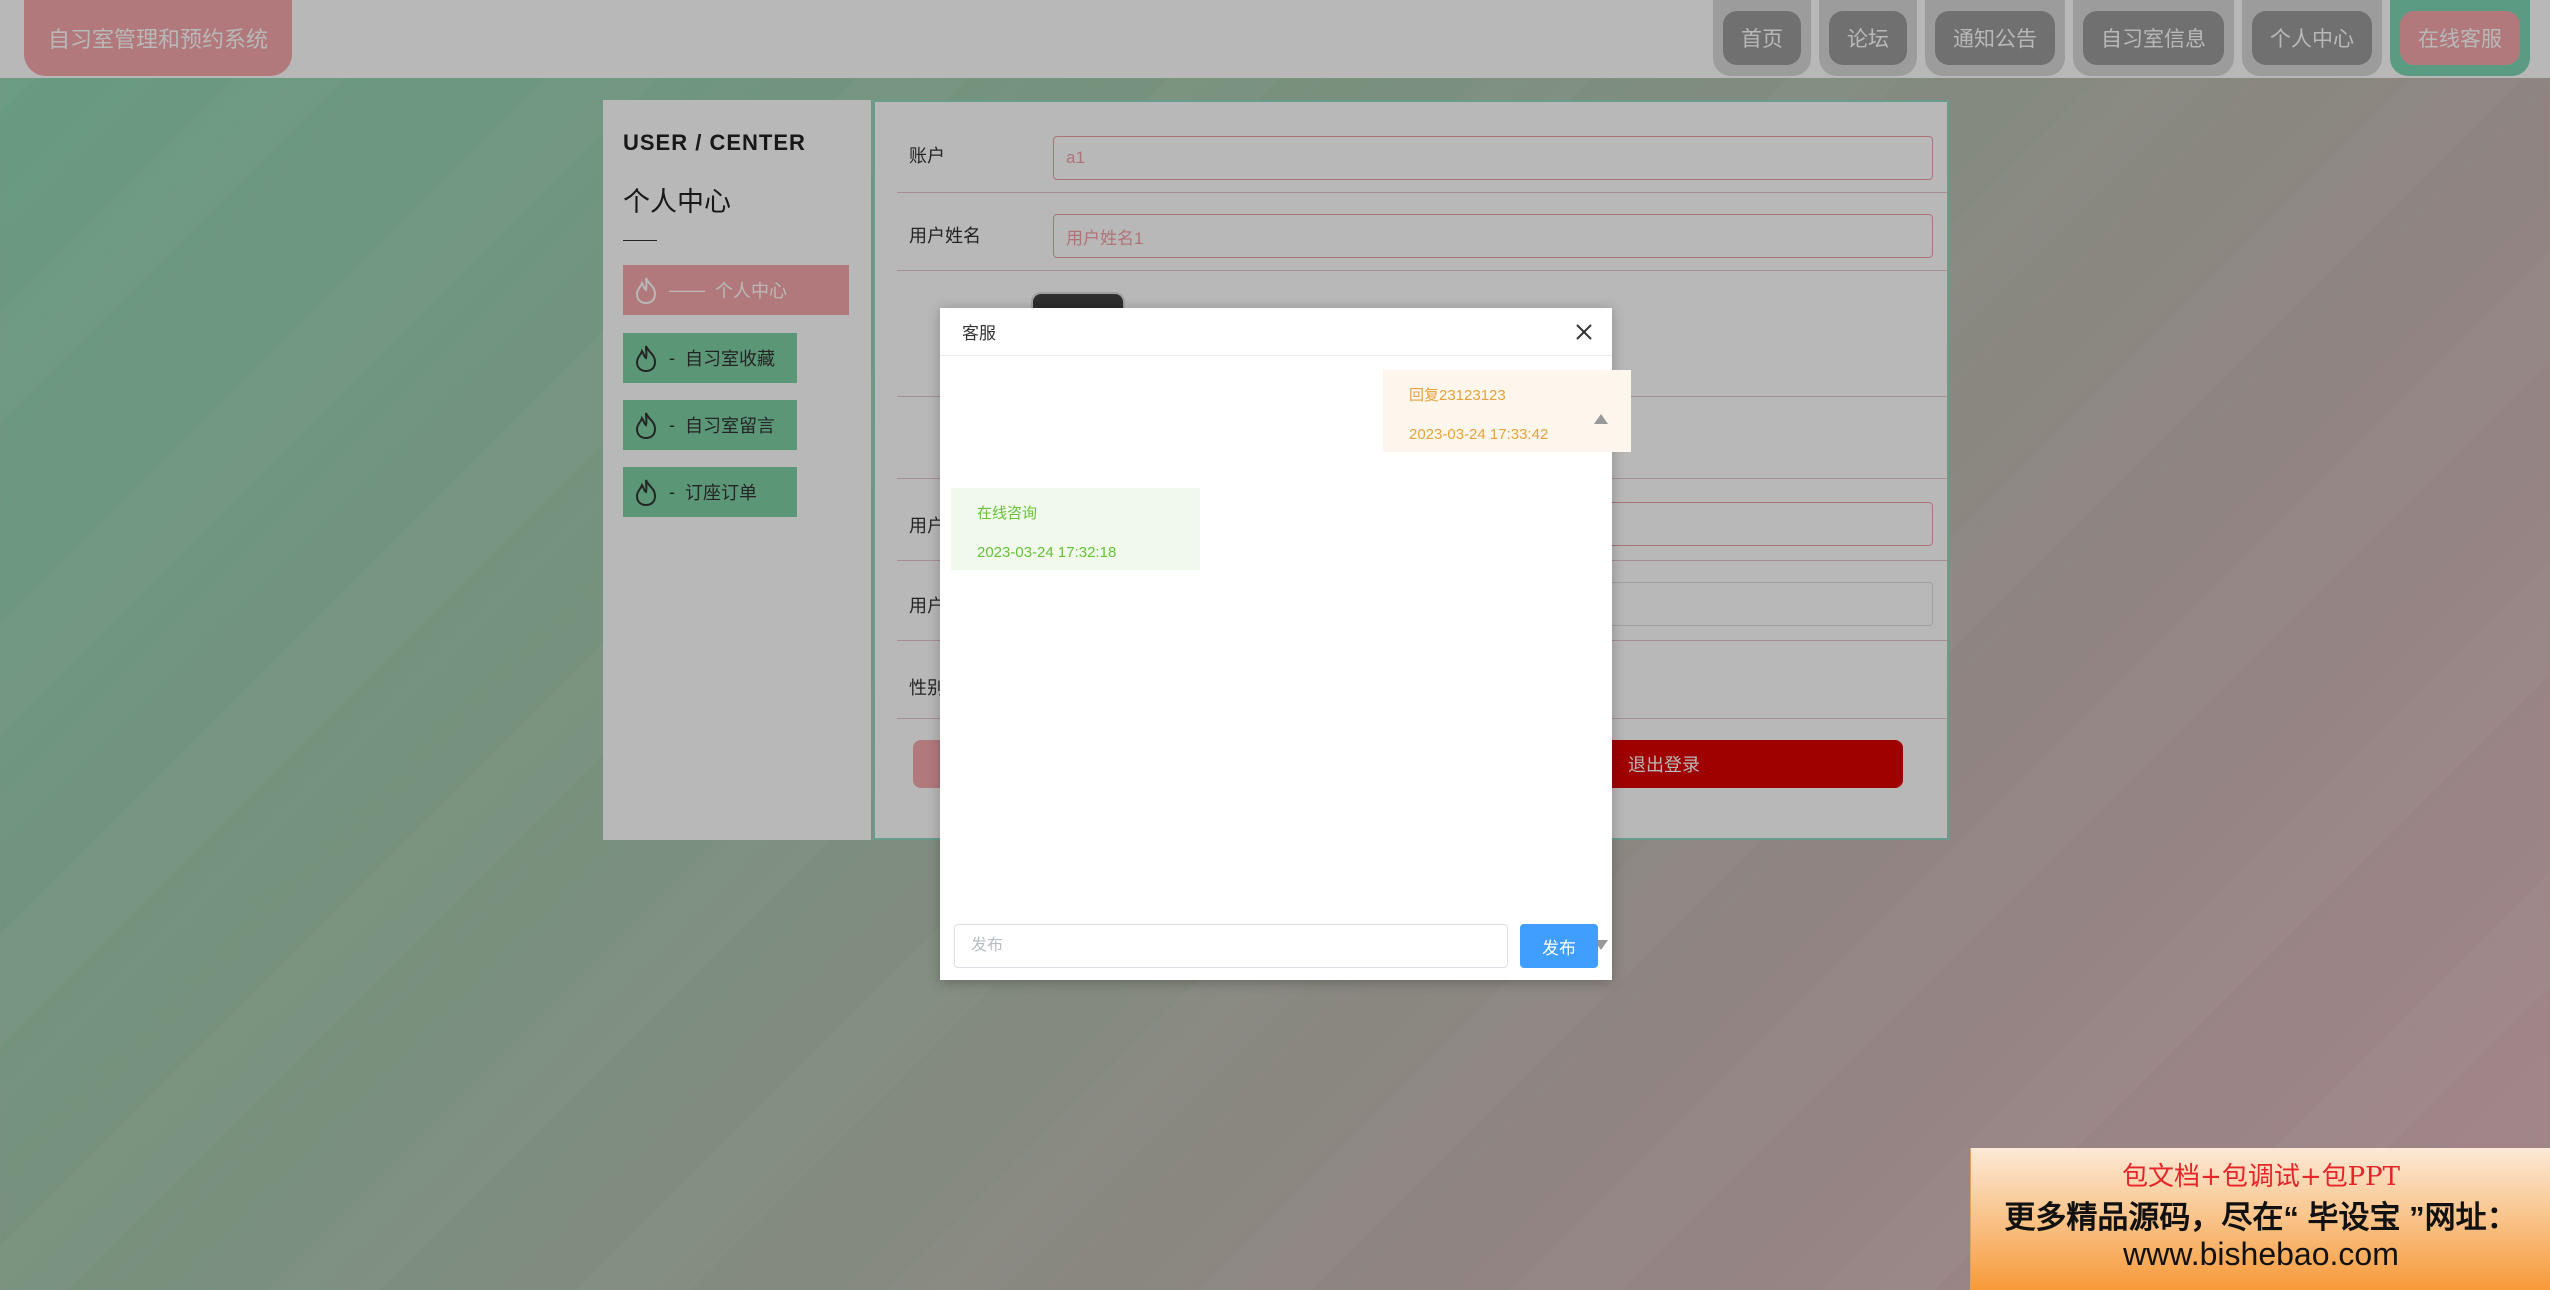  I want to click on message-bubble-reply: 回复23123123 2023-03-24 17:33:42, so click(1507, 411).